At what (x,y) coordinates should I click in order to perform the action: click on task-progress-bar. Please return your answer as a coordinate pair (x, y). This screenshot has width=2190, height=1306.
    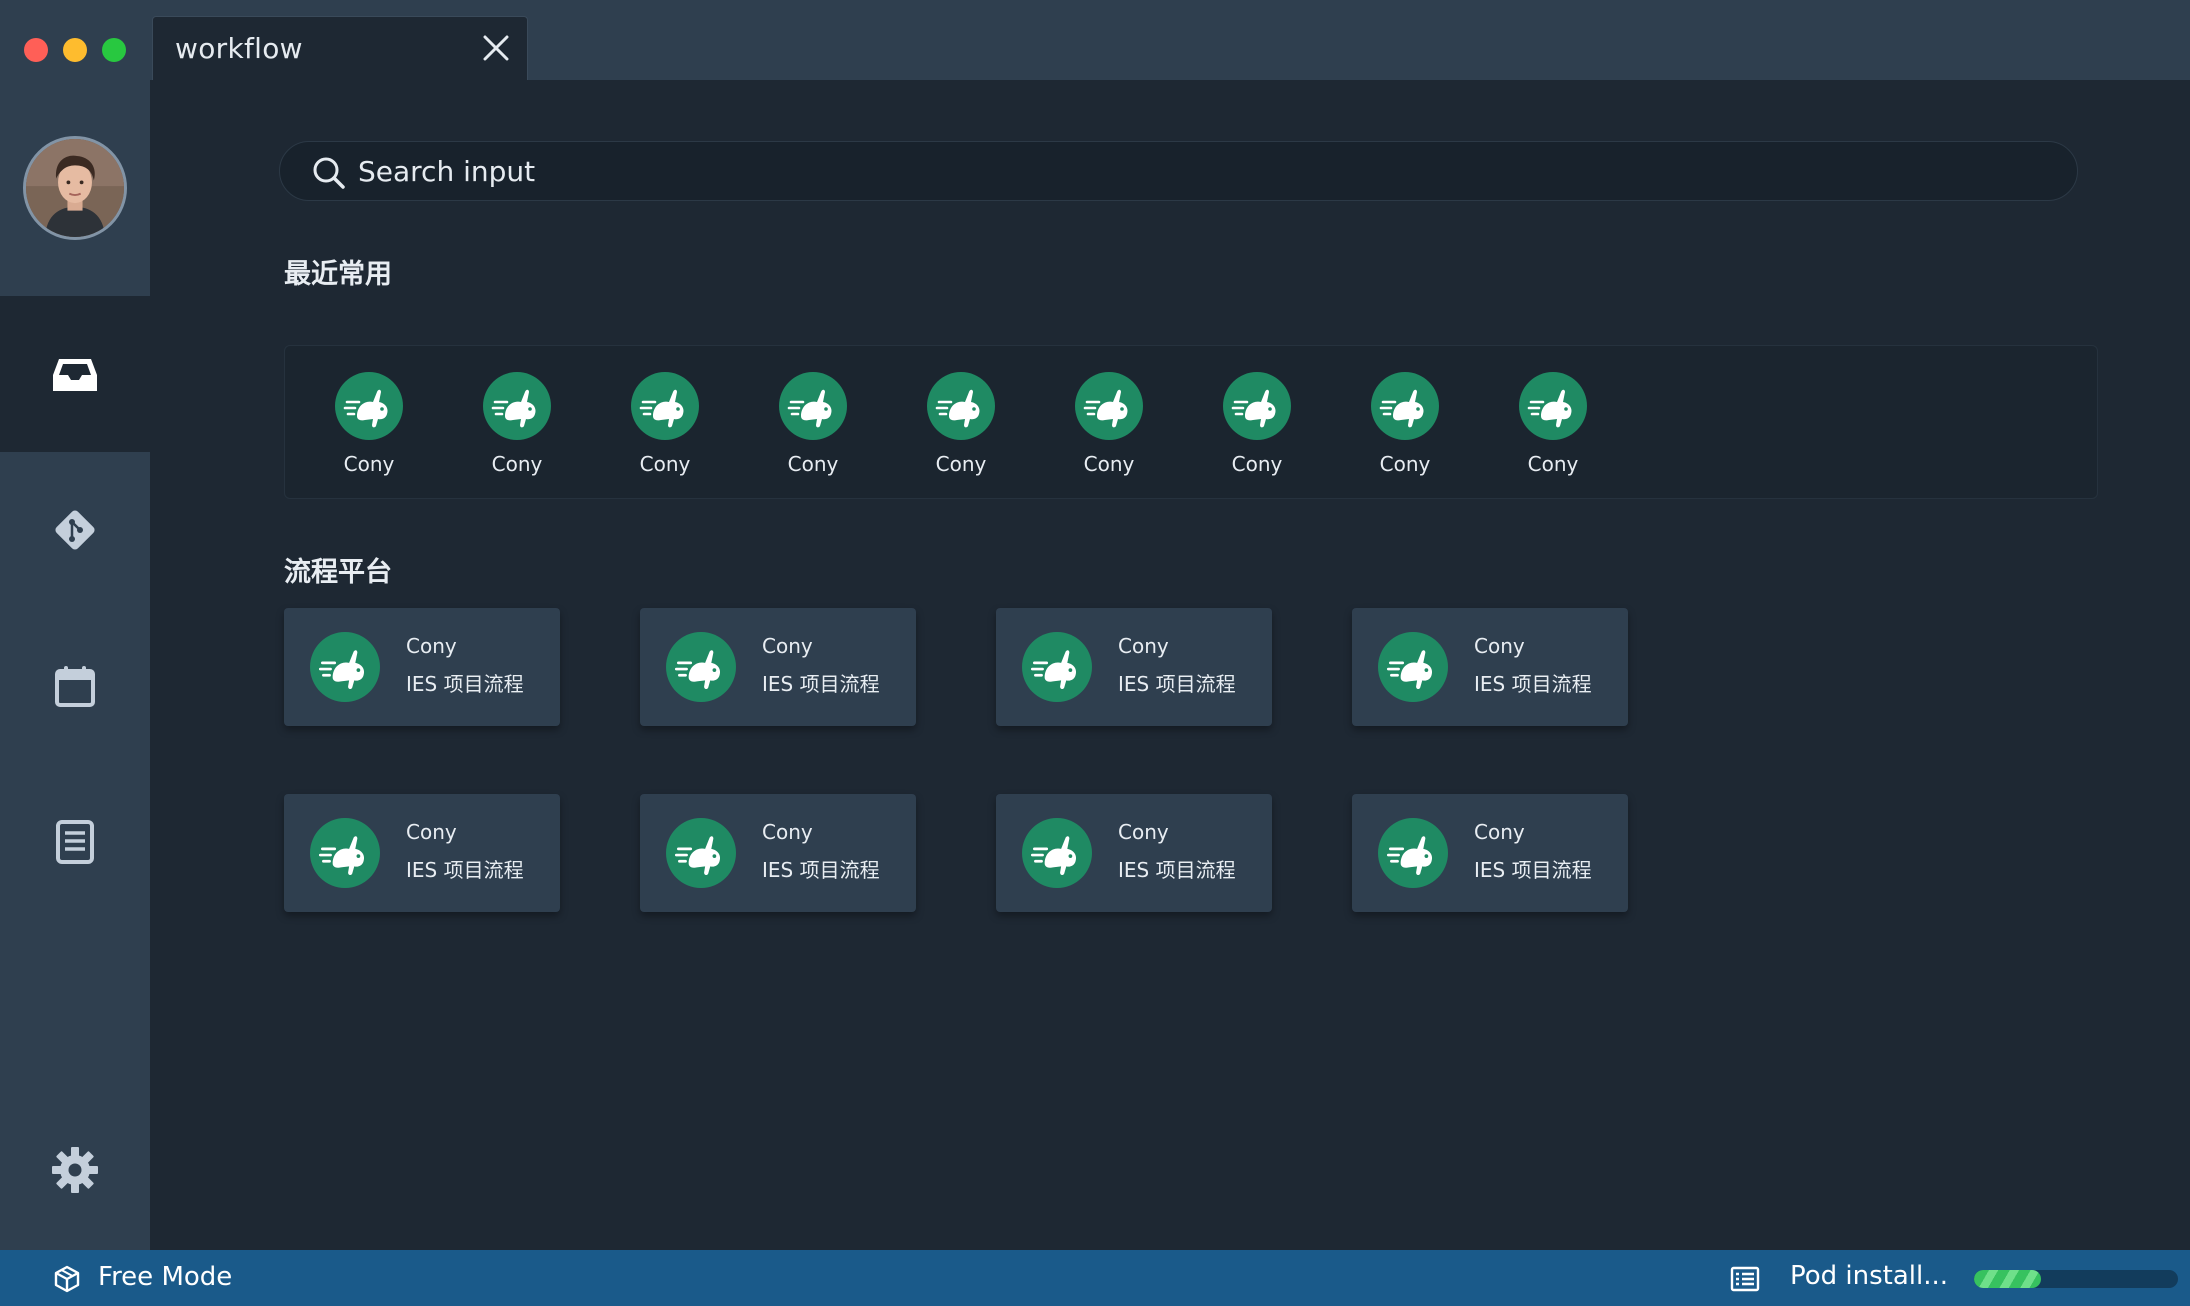
    Looking at the image, I should click on (2076, 1279).